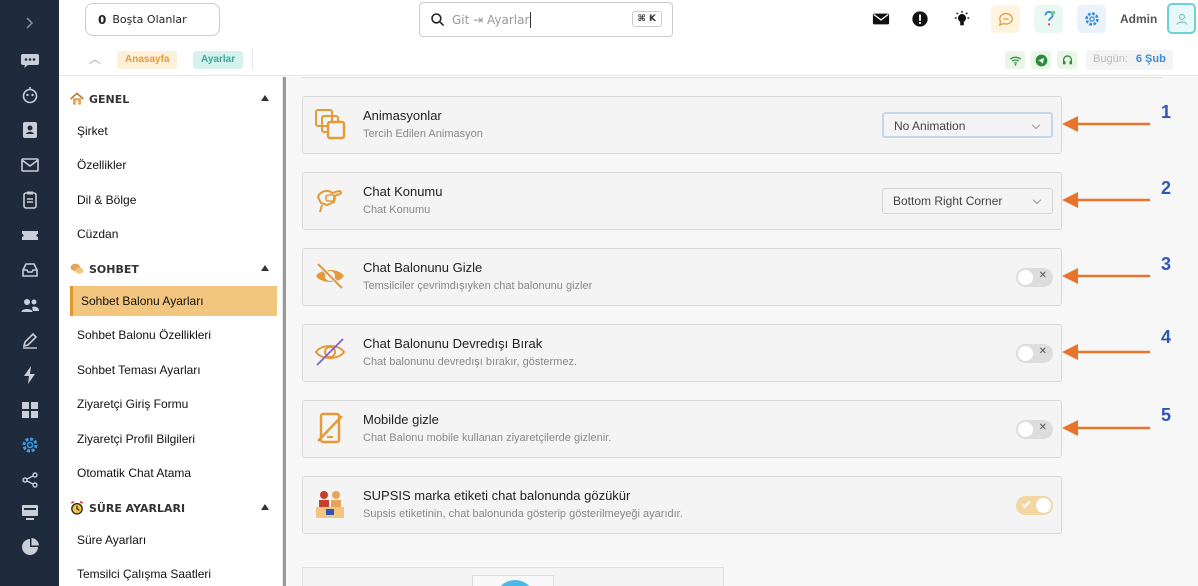 The image size is (1198, 586). What do you see at coordinates (453, 343) in the screenshot?
I see `setting-title: Chat Balonunu Devredışı Bırak` at bounding box center [453, 343].